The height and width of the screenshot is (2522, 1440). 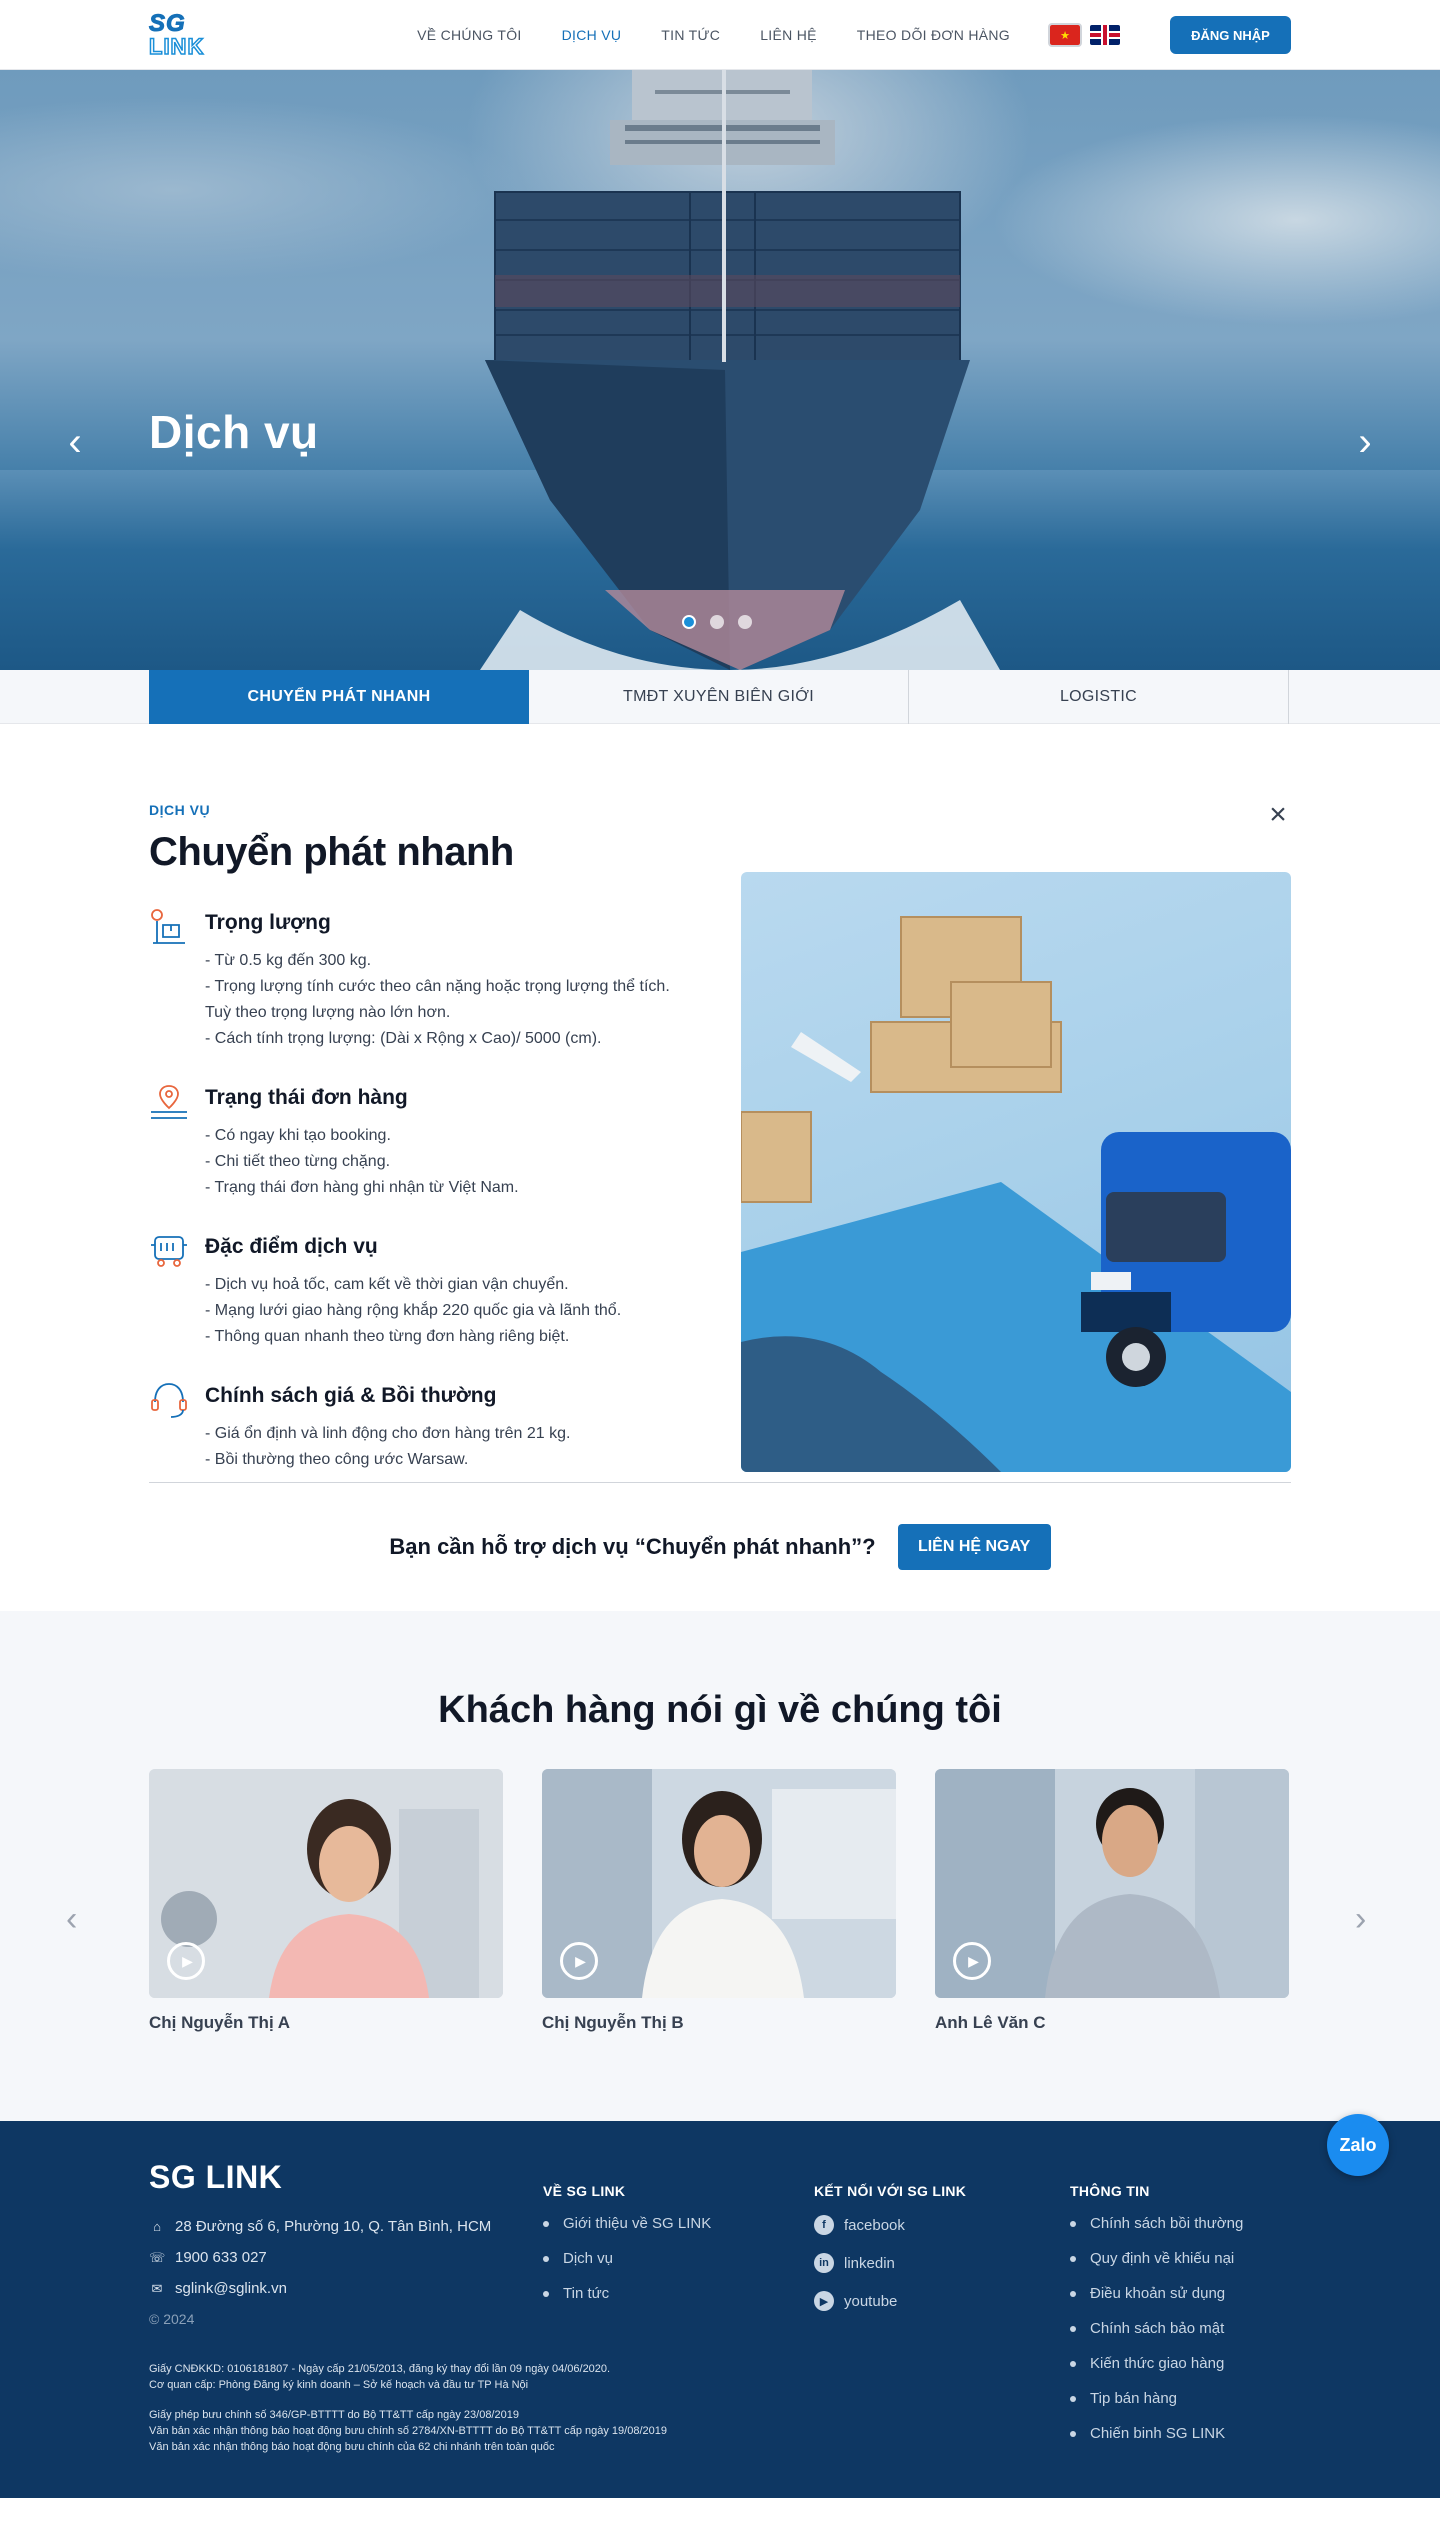 What do you see at coordinates (71, 1919) in the screenshot?
I see `testimonials-prev-arrow-icon: ‹` at bounding box center [71, 1919].